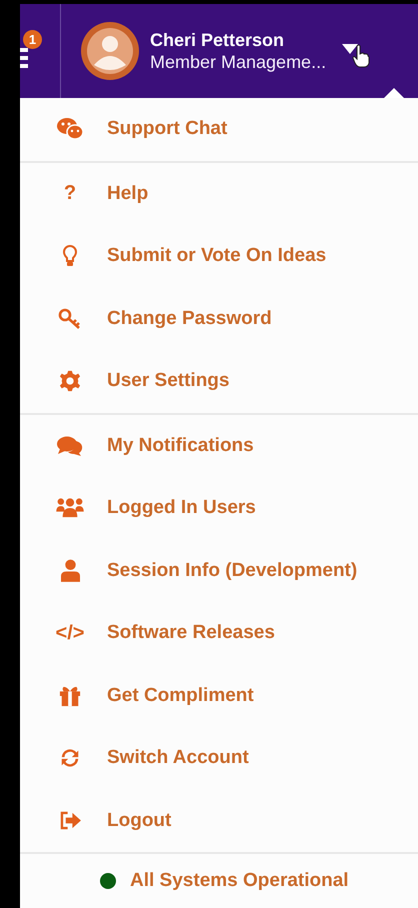 The height and width of the screenshot is (908, 418). I want to click on menu-item: My Notifications, so click(219, 445).